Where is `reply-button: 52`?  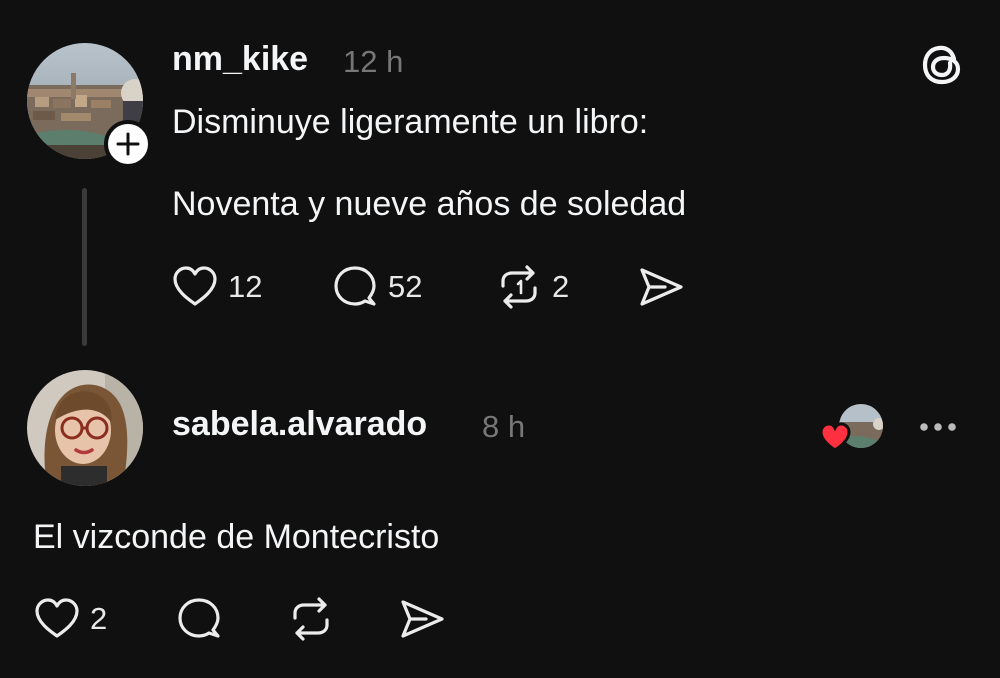
reply-button: 52 is located at coordinates (376, 287).